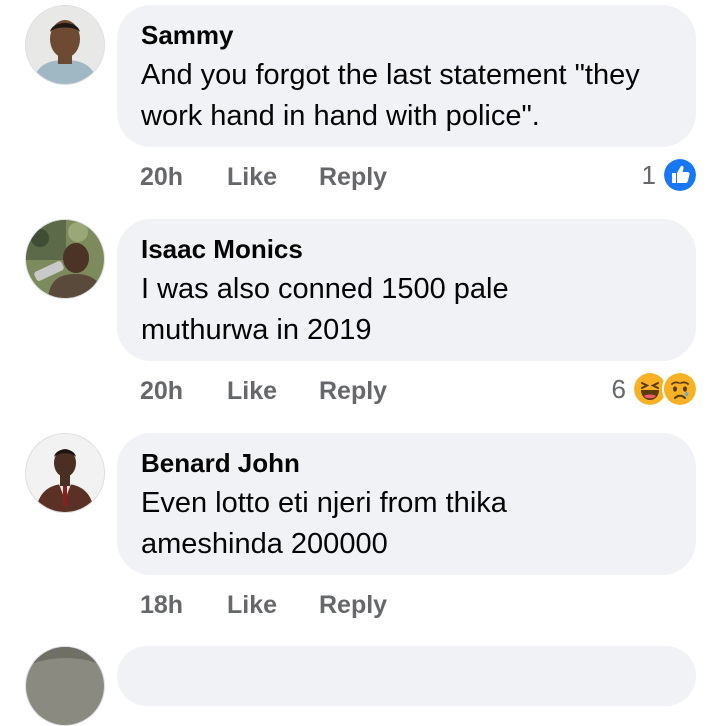  I want to click on reaction-count: 6, so click(618, 389).